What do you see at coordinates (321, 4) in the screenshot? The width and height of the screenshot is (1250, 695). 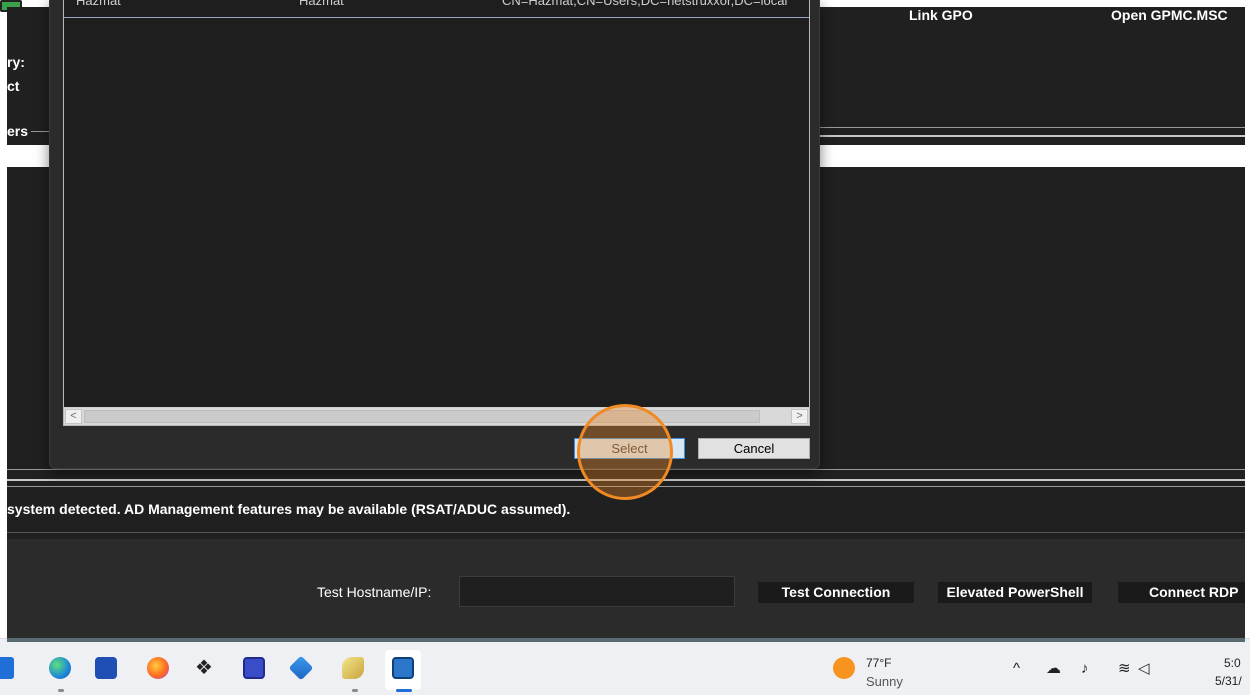 I see `sam-account-cell: Hazmat` at bounding box center [321, 4].